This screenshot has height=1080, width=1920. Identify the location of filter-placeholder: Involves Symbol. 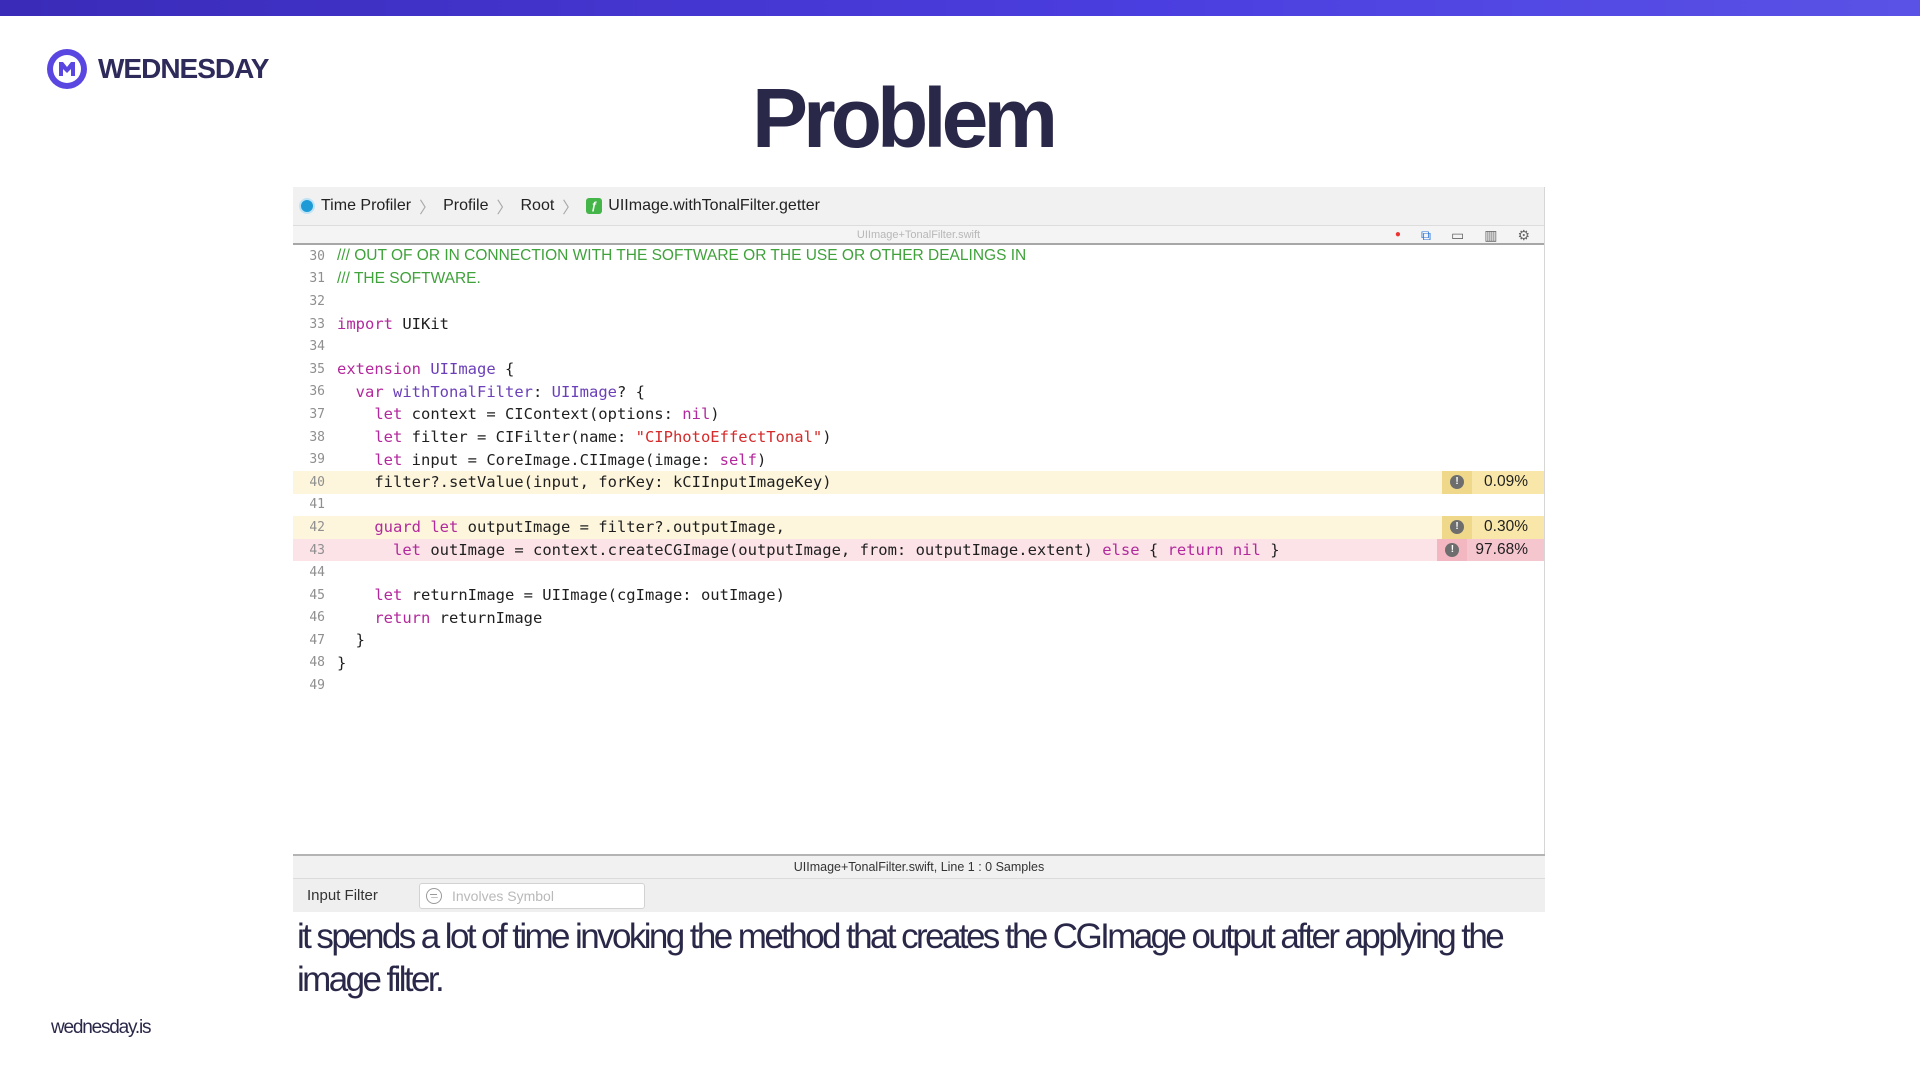
(503, 895).